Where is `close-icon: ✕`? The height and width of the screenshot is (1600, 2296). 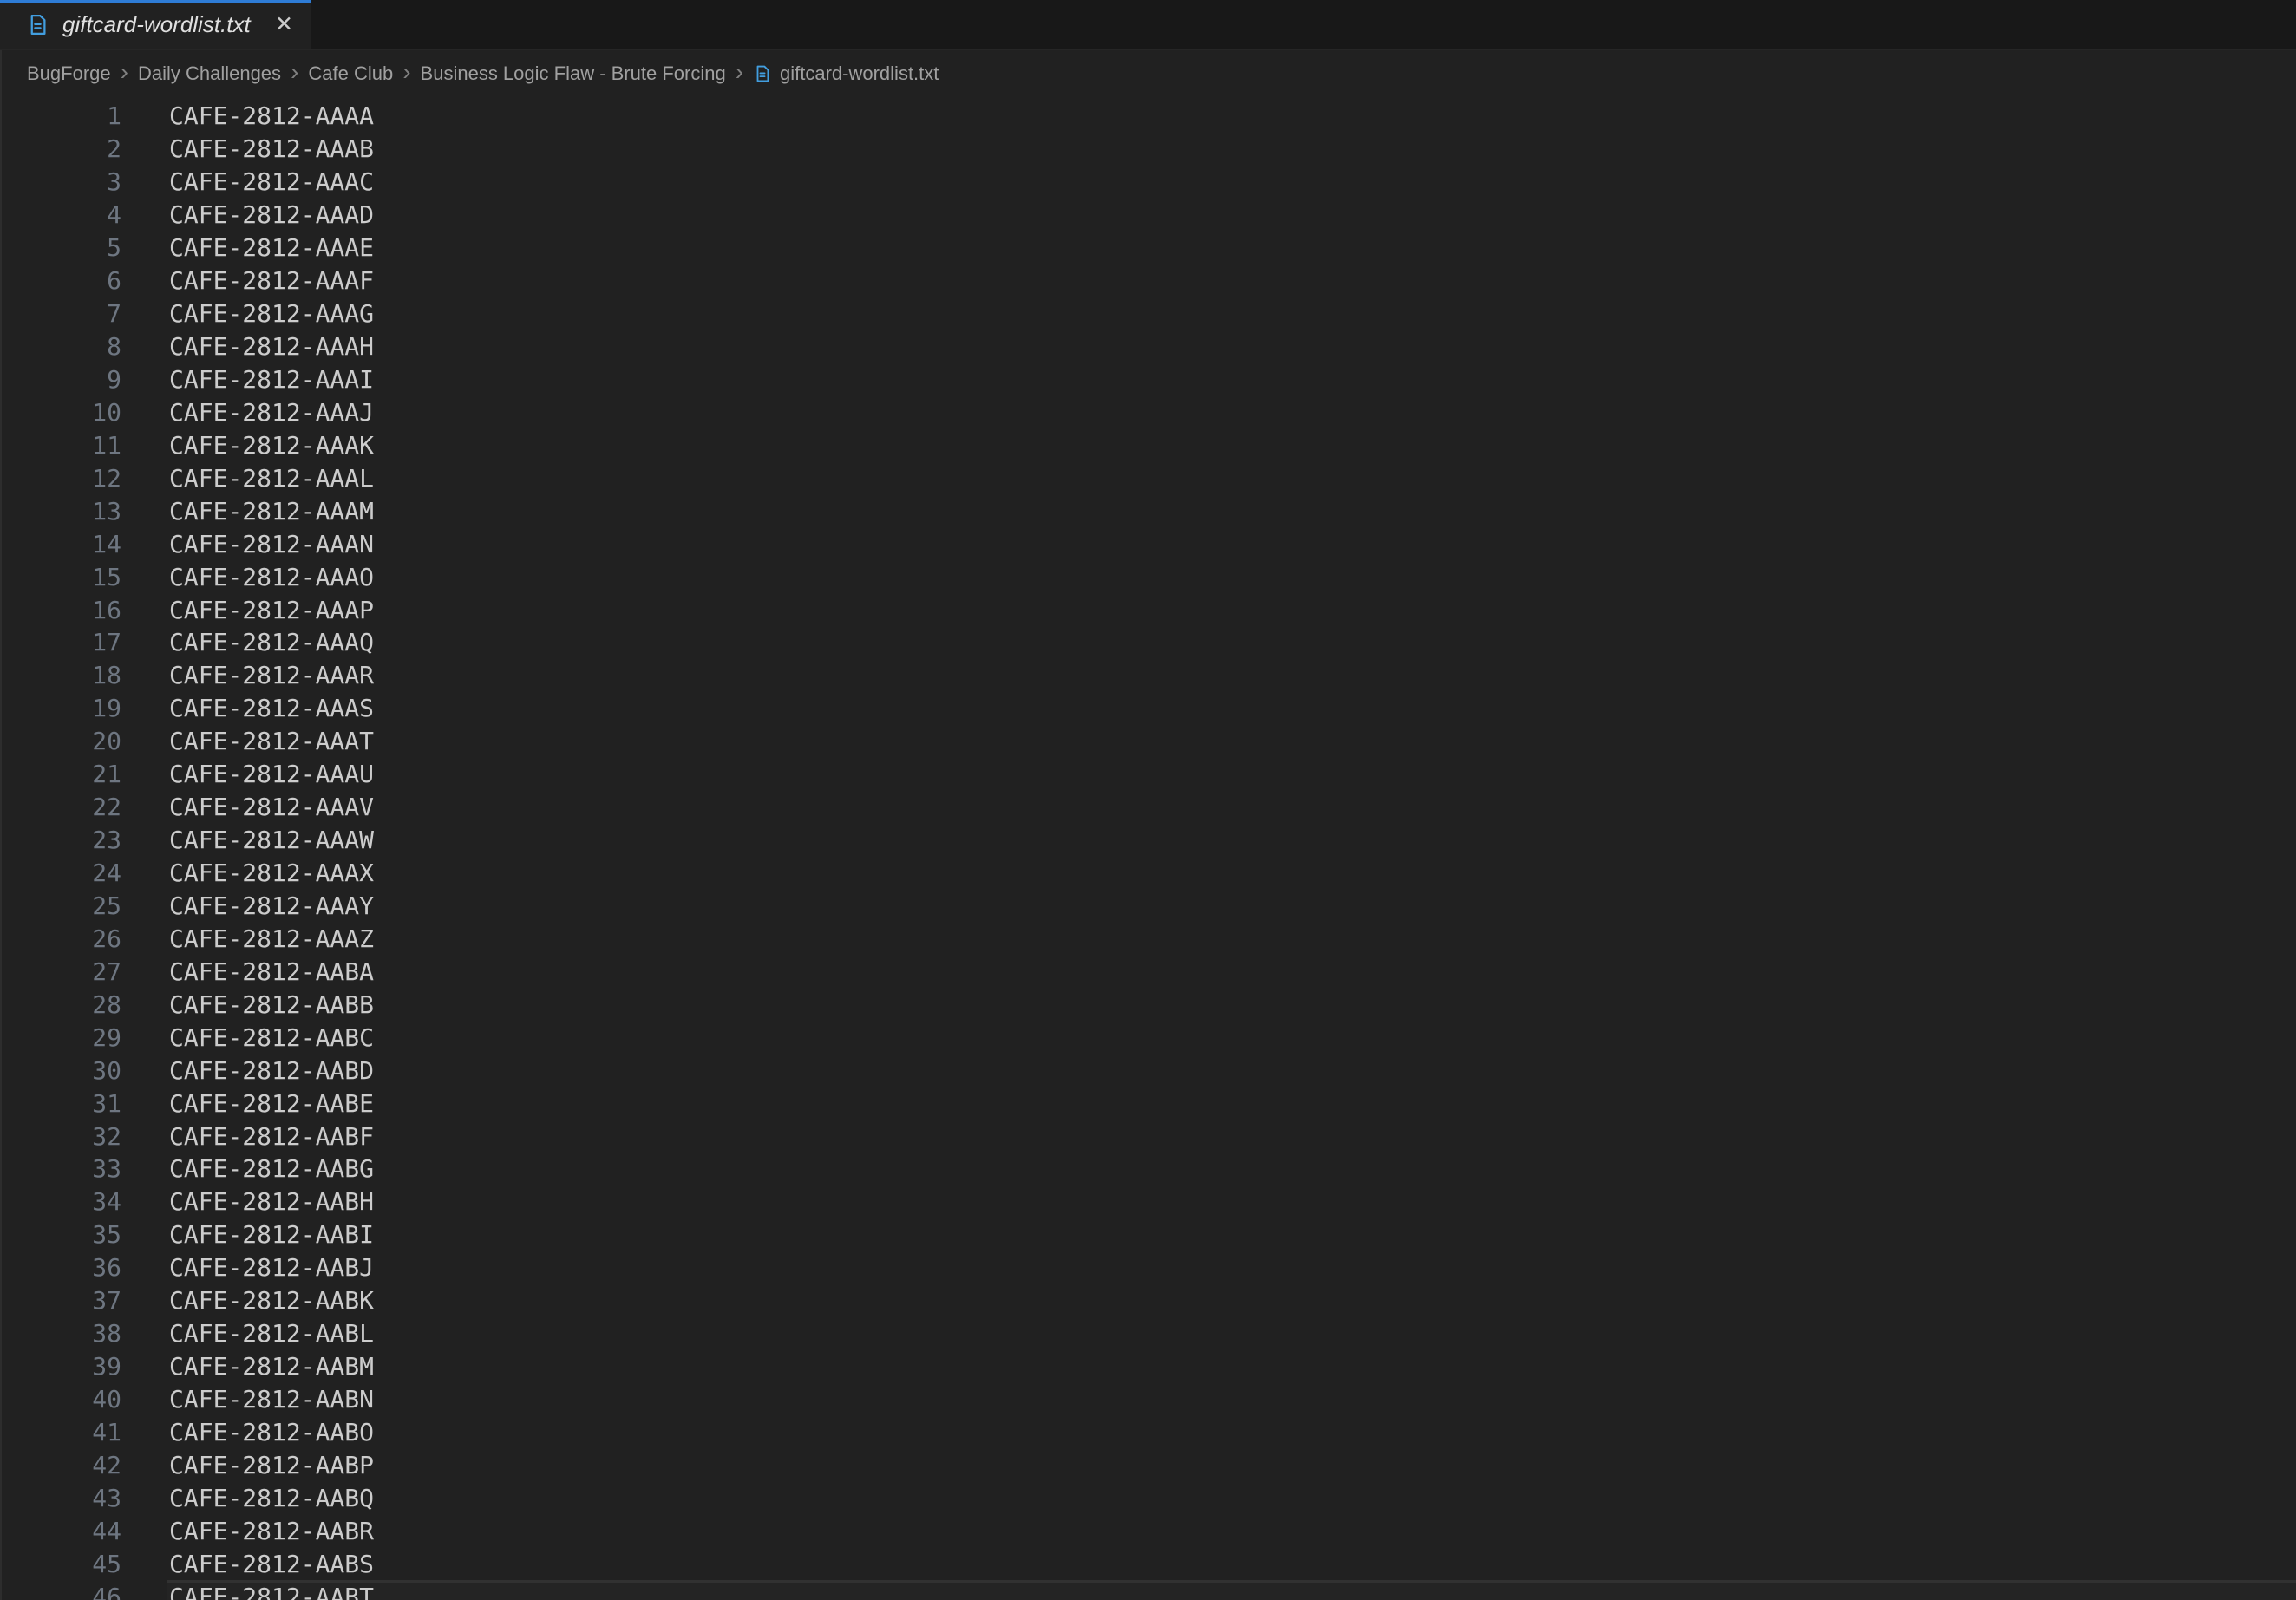 close-icon: ✕ is located at coordinates (284, 24).